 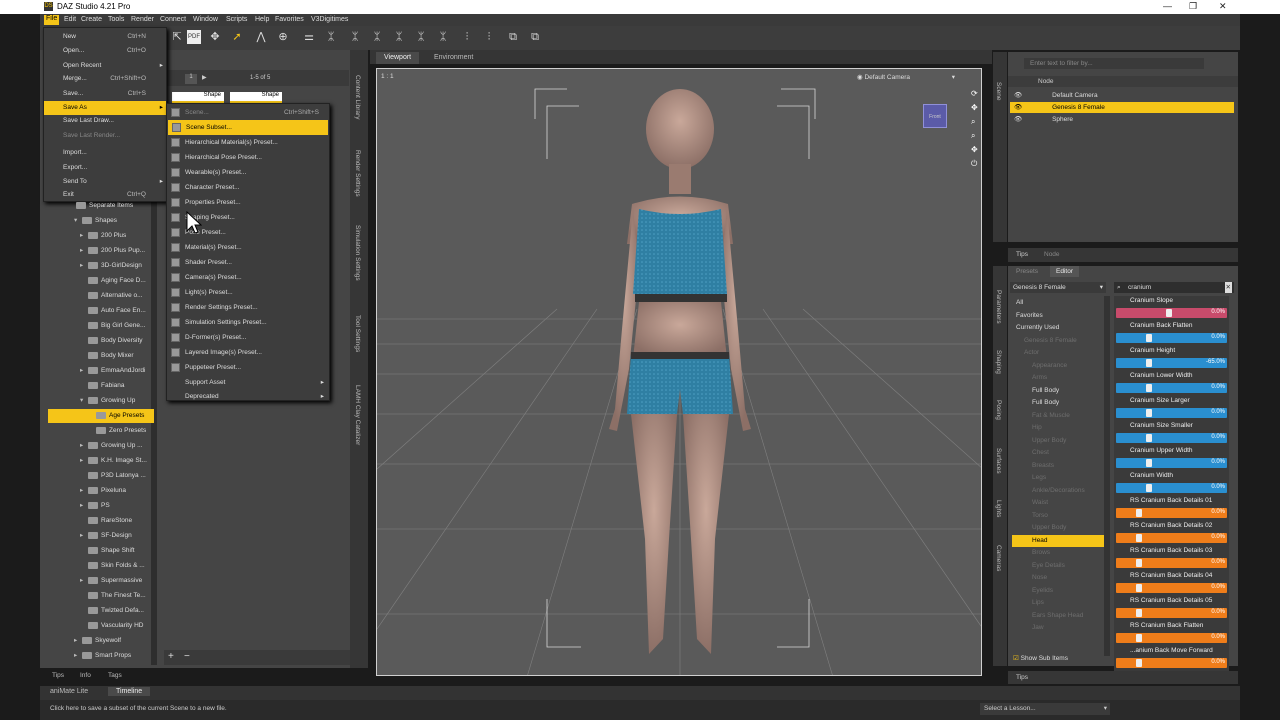 I want to click on category-item: Lips, so click(x=1058, y=603).